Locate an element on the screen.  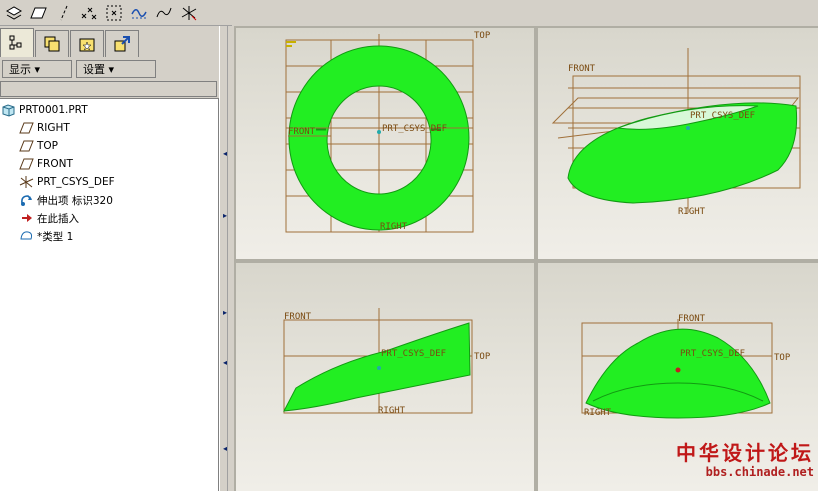
tree-item-label: TOP is located at coordinates (48, 146).